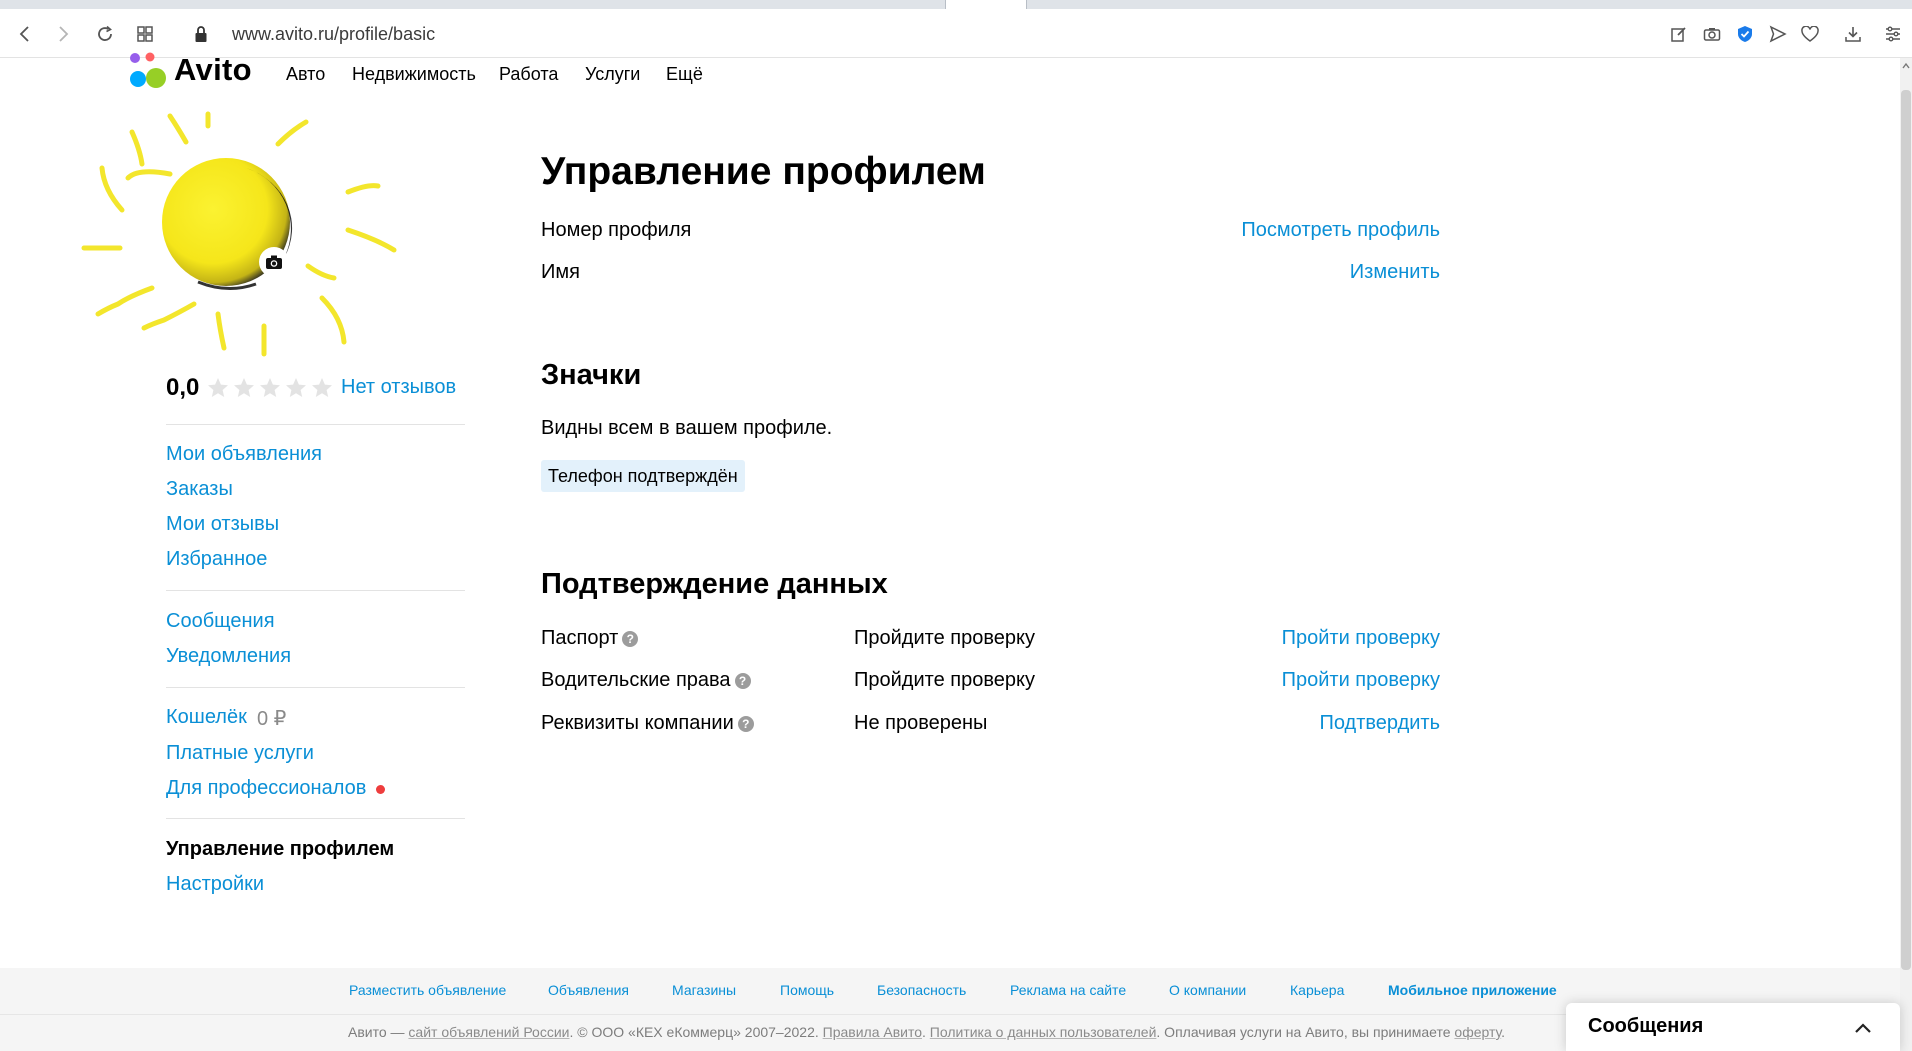 Image resolution: width=1912 pixels, height=1051 pixels. I want to click on company-details-label: Реквизиты компании?, so click(647, 723).